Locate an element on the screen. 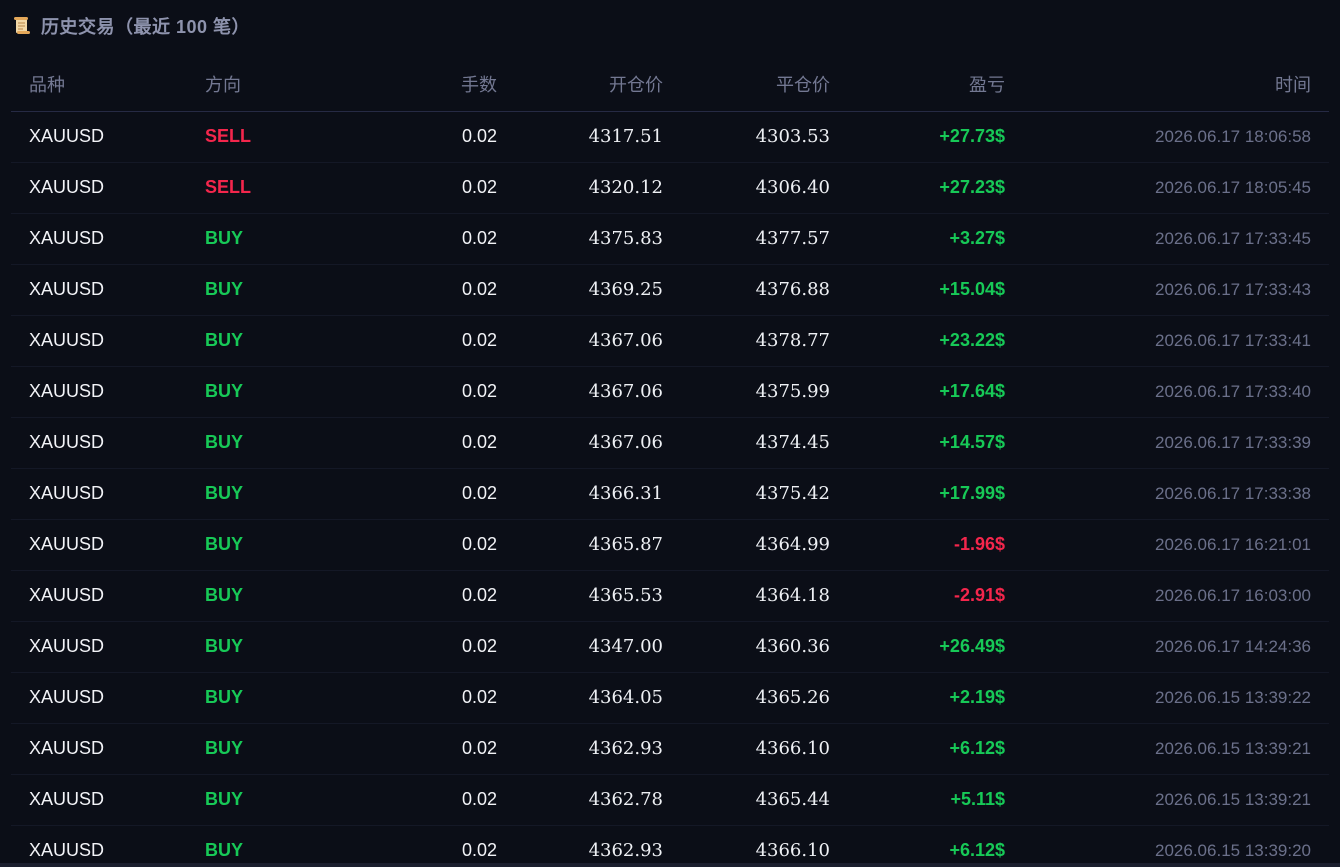 The height and width of the screenshot is (867, 1340). open-price-cell: 4375.83 is located at coordinates (625, 238).